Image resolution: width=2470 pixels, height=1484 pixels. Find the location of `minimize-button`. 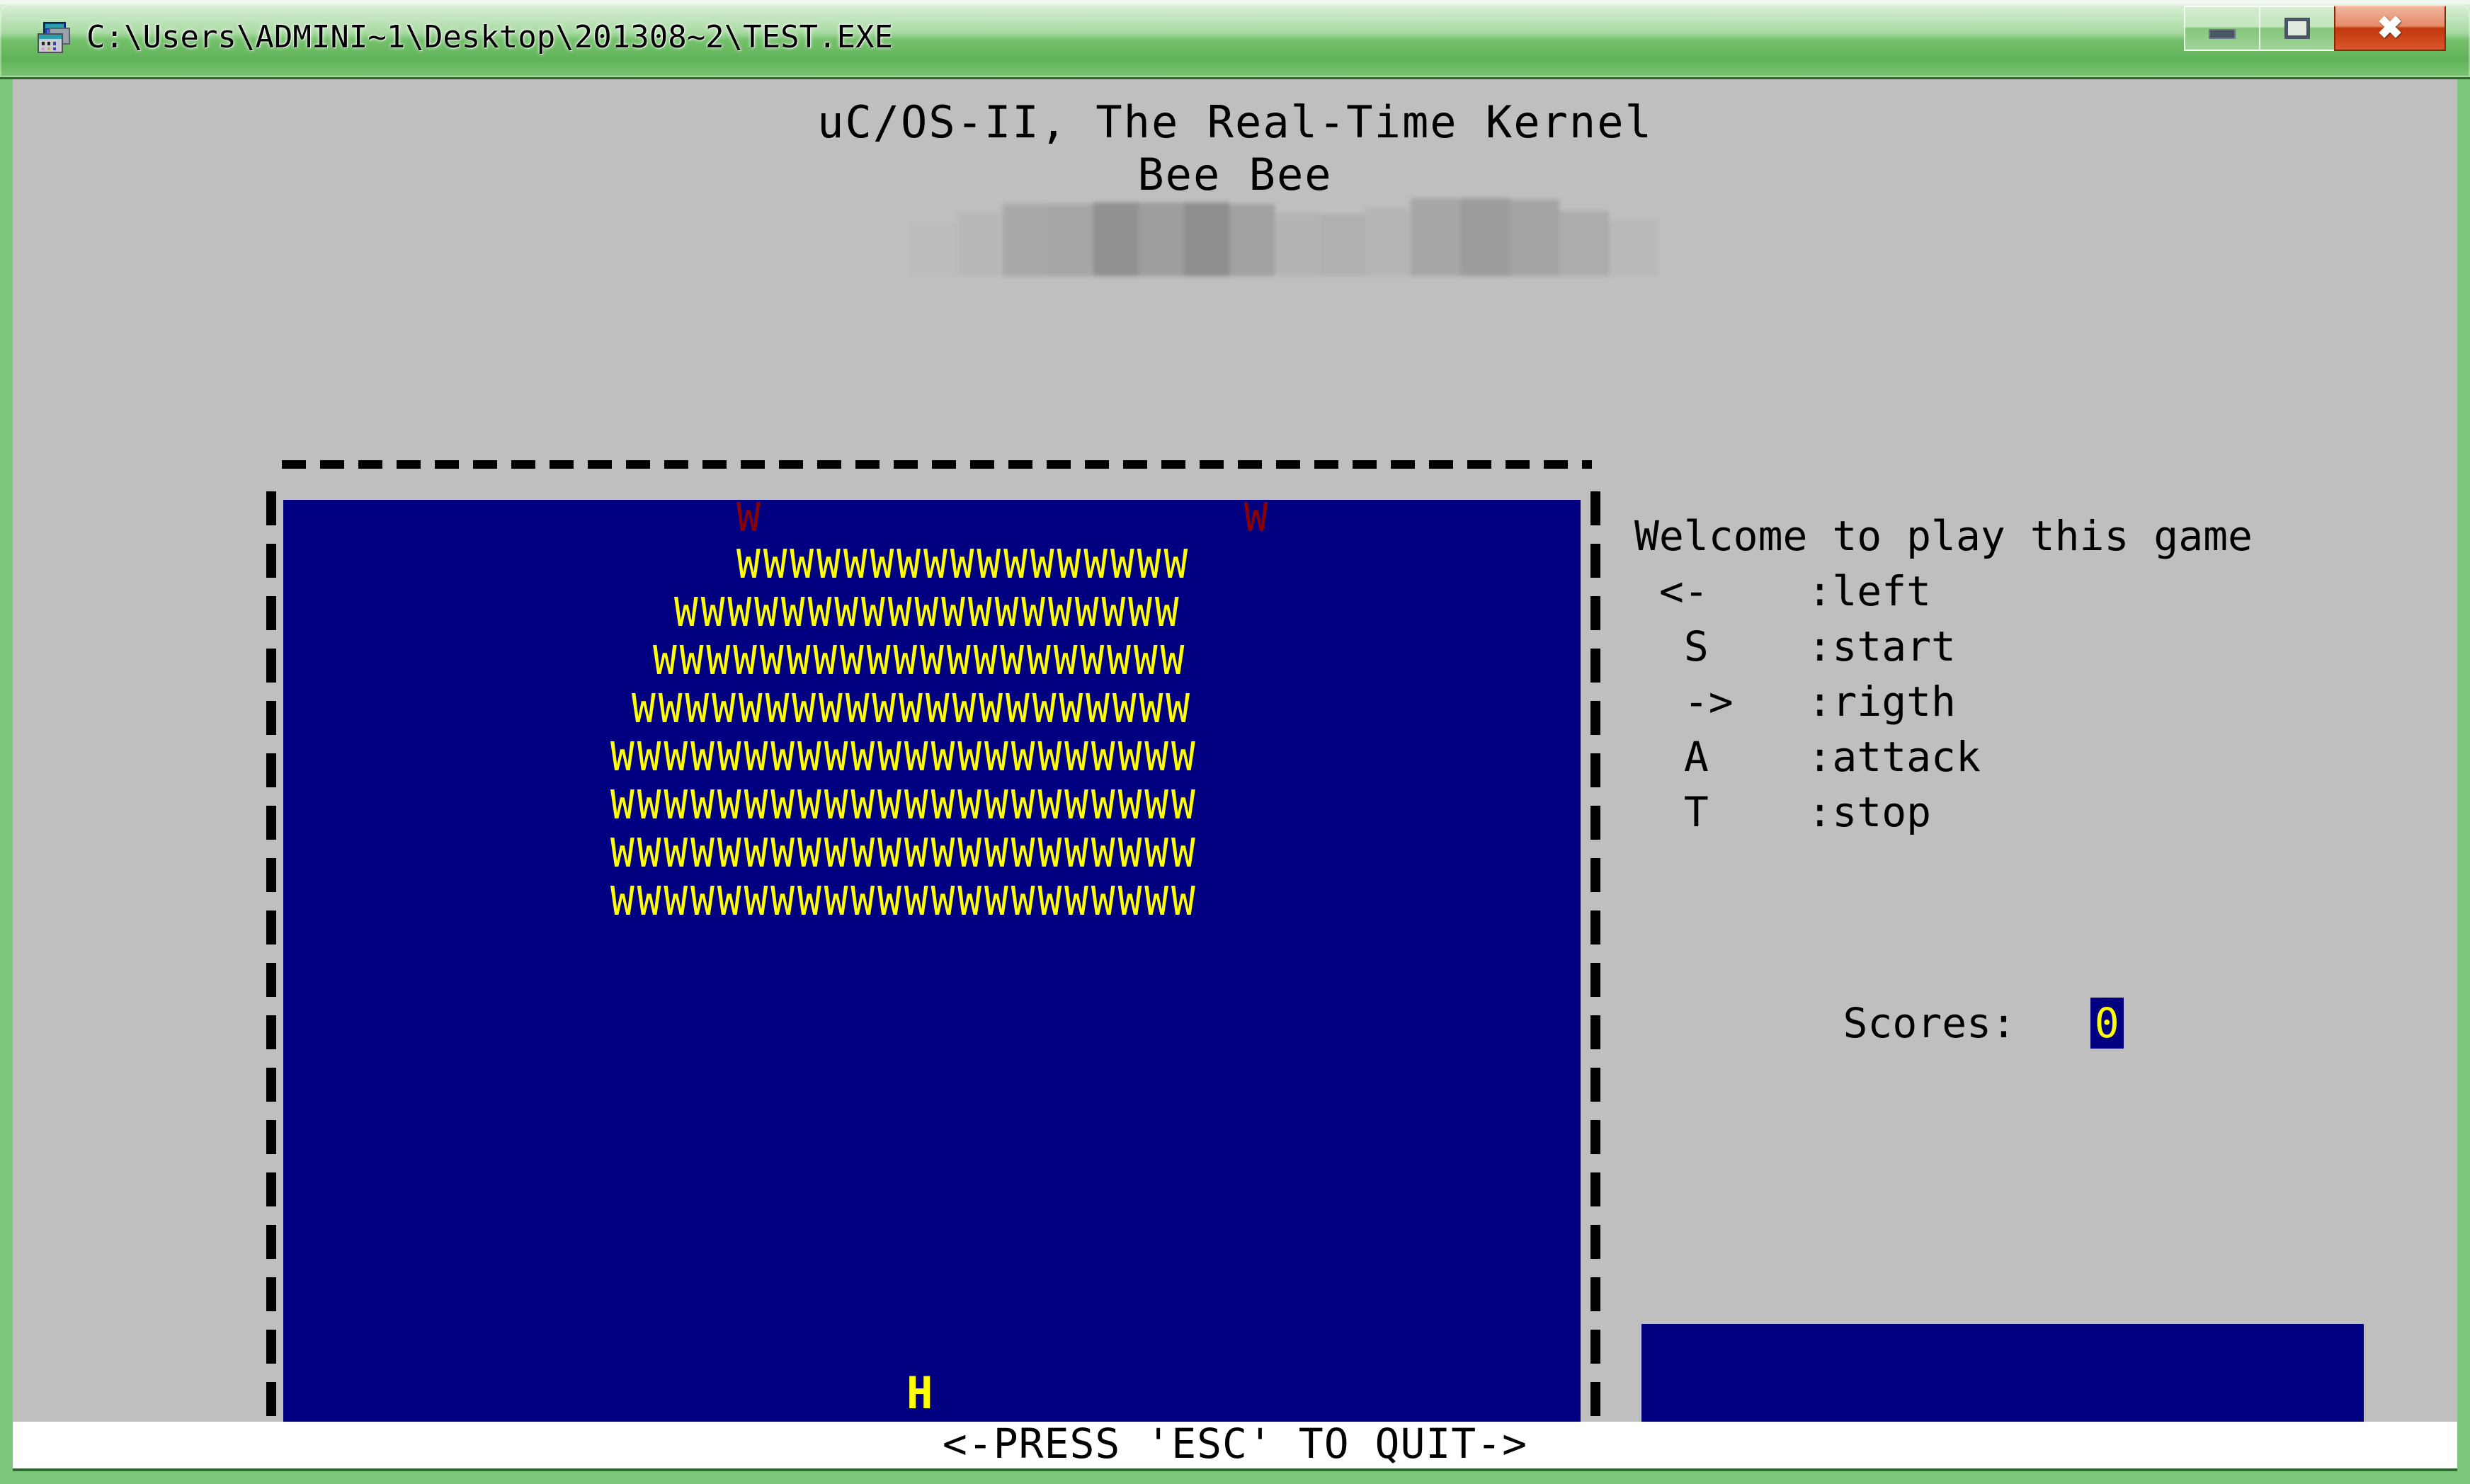

minimize-button is located at coordinates (2221, 28).